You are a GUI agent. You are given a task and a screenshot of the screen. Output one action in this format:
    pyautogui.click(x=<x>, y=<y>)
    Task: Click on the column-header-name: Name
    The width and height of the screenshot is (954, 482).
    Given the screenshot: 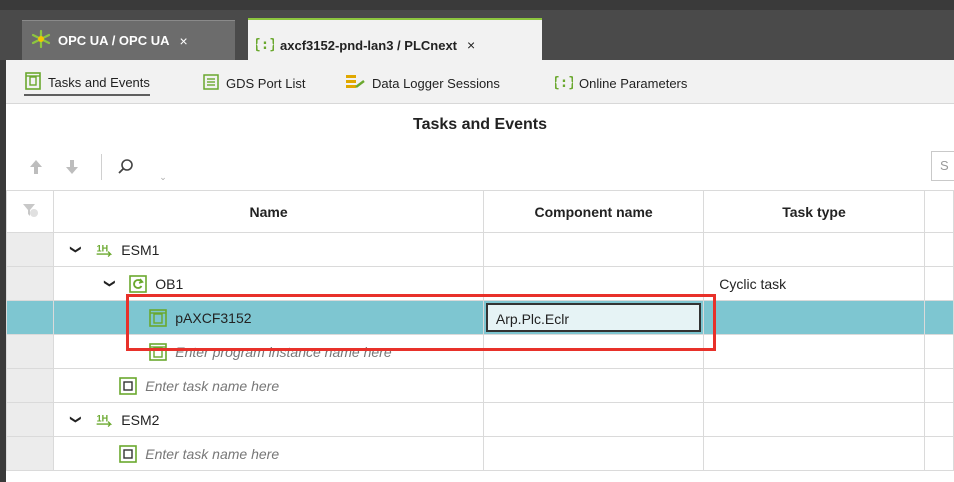 What is the action you would take?
    pyautogui.click(x=268, y=211)
    